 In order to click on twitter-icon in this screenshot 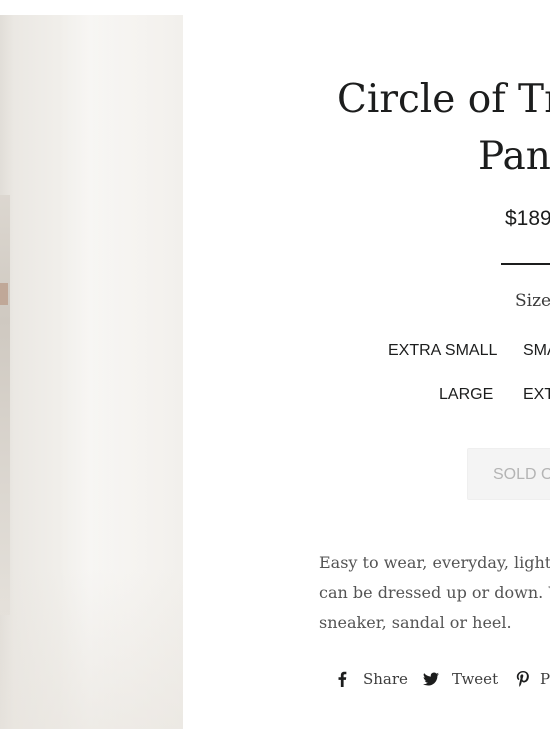, I will do `click(431, 679)`.